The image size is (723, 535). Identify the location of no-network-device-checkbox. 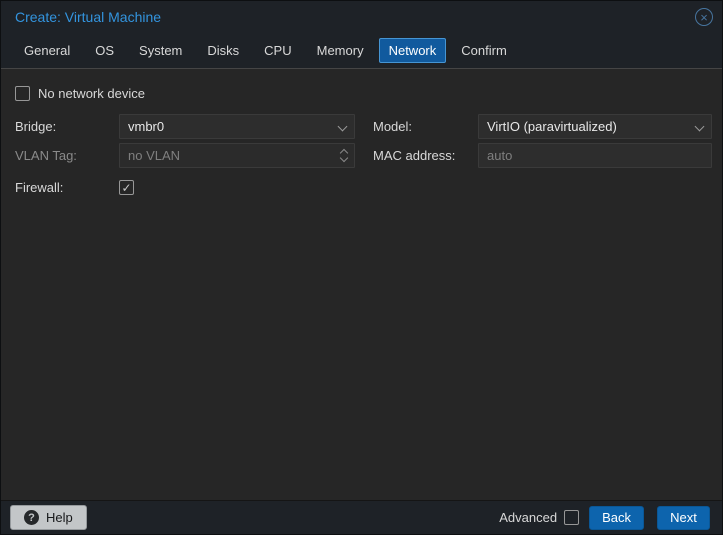
(22, 93).